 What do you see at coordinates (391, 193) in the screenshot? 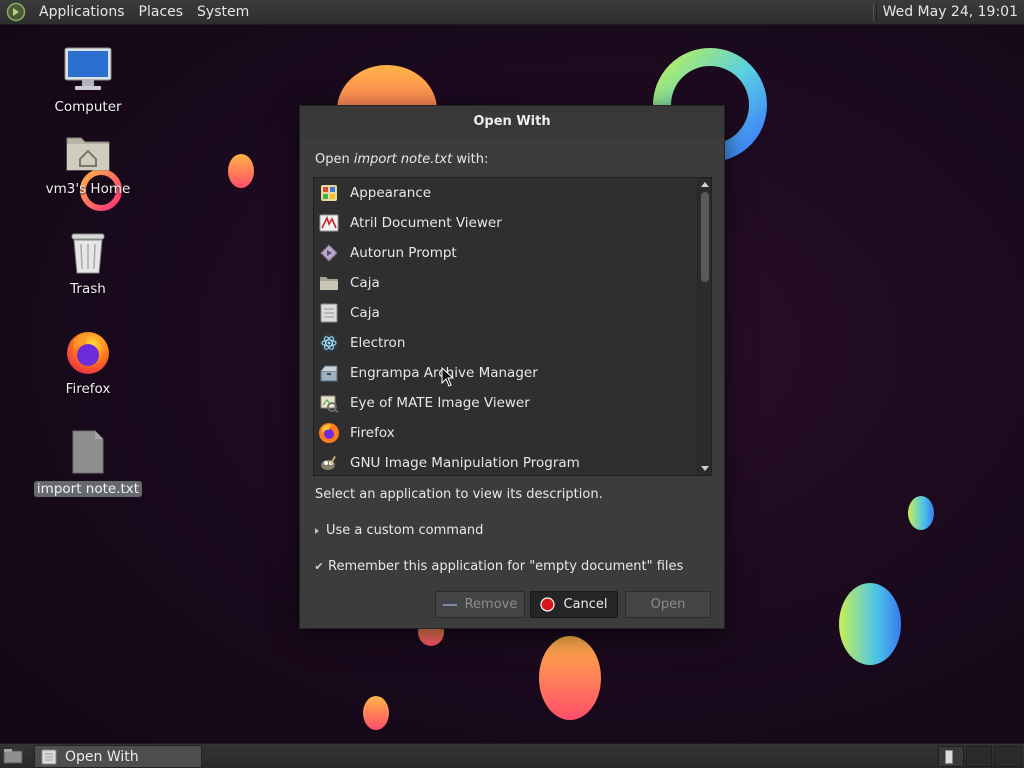
I see `app-name: Appearance` at bounding box center [391, 193].